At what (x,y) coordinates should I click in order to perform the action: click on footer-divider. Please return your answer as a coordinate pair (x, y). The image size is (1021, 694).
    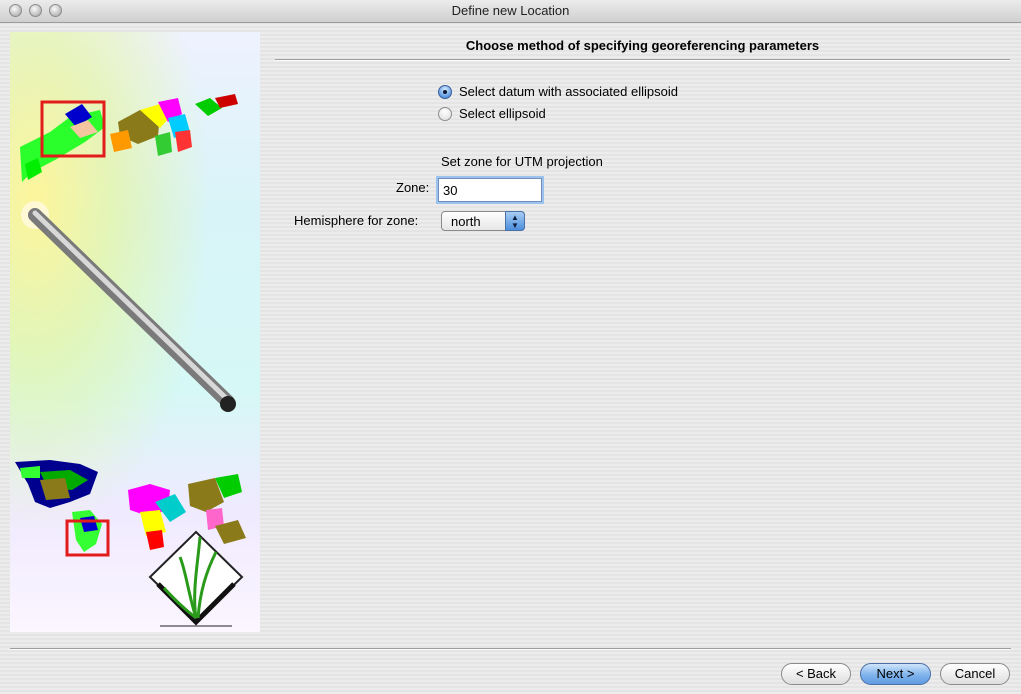
    Looking at the image, I should click on (510, 649).